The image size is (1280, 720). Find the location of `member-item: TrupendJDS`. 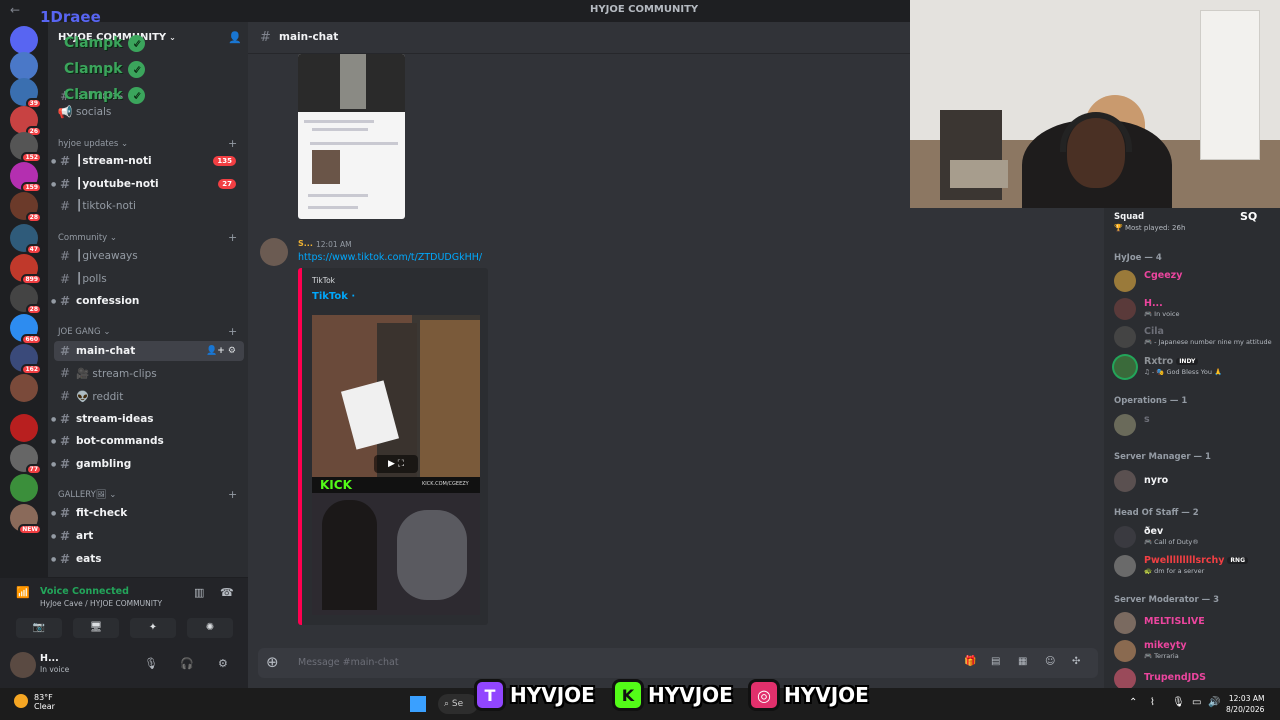

member-item: TrupendJDS is located at coordinates (1196, 677).